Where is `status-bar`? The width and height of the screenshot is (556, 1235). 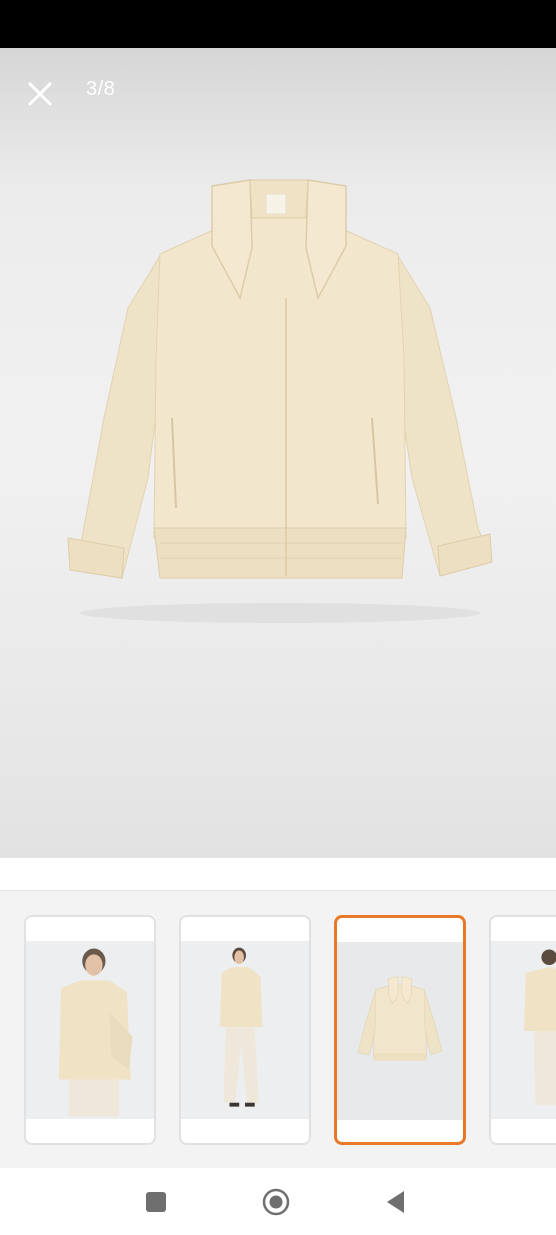
status-bar is located at coordinates (278, 24).